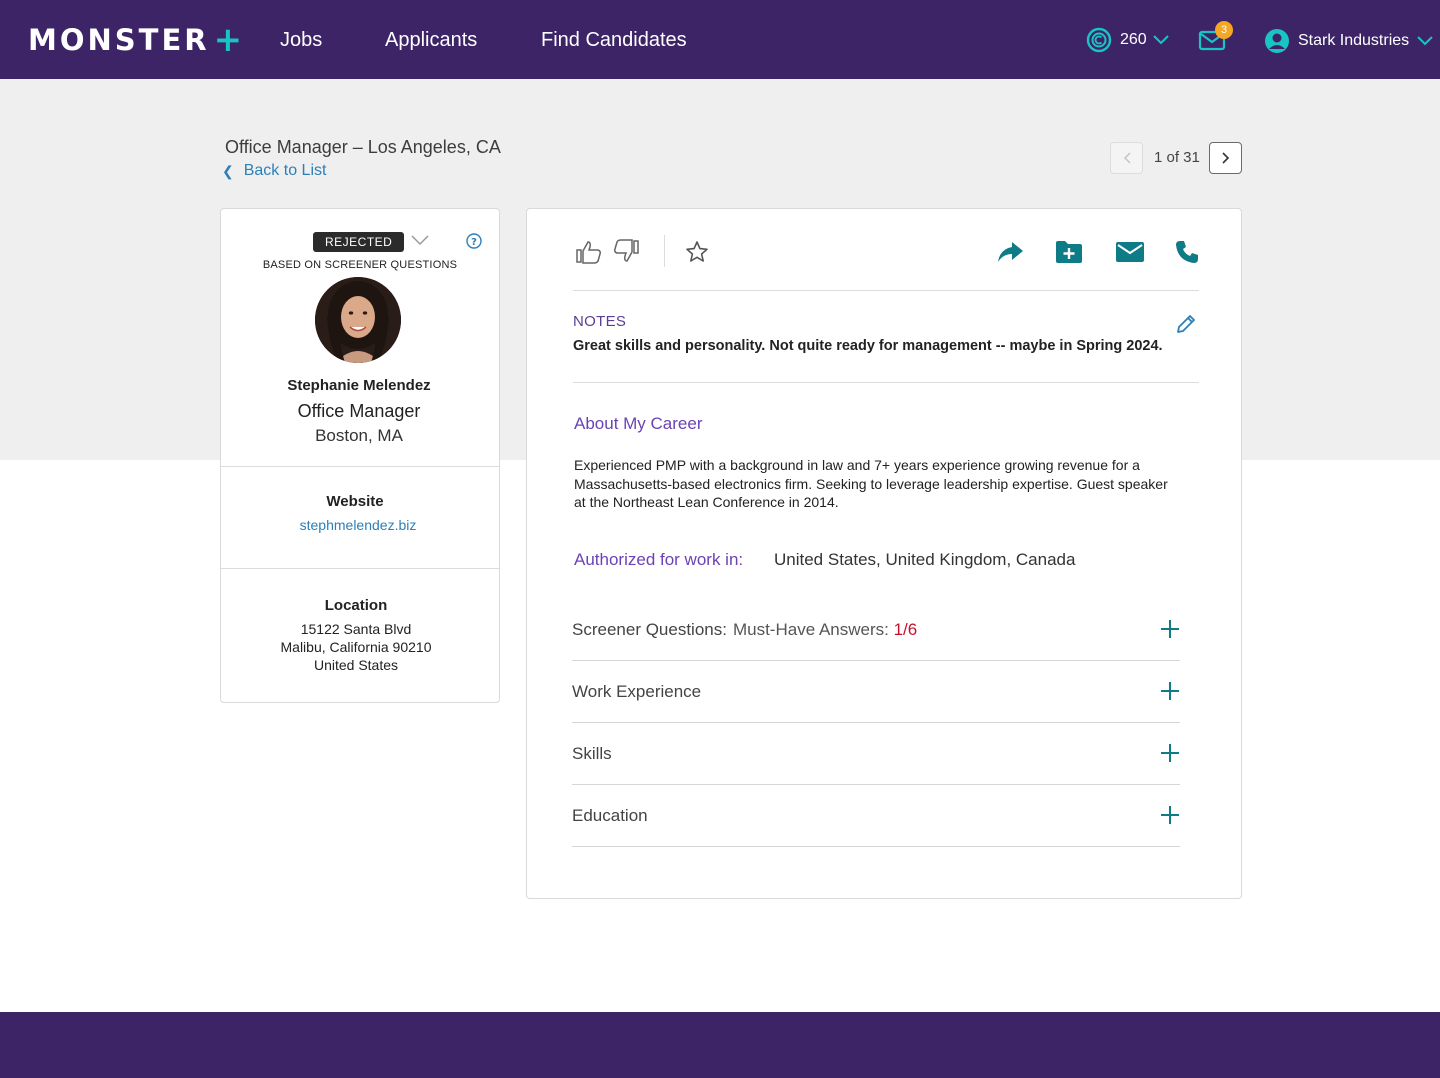 The height and width of the screenshot is (1078, 1440). Describe the element at coordinates (285, 170) in the screenshot. I see `back-label: Back to List` at that location.